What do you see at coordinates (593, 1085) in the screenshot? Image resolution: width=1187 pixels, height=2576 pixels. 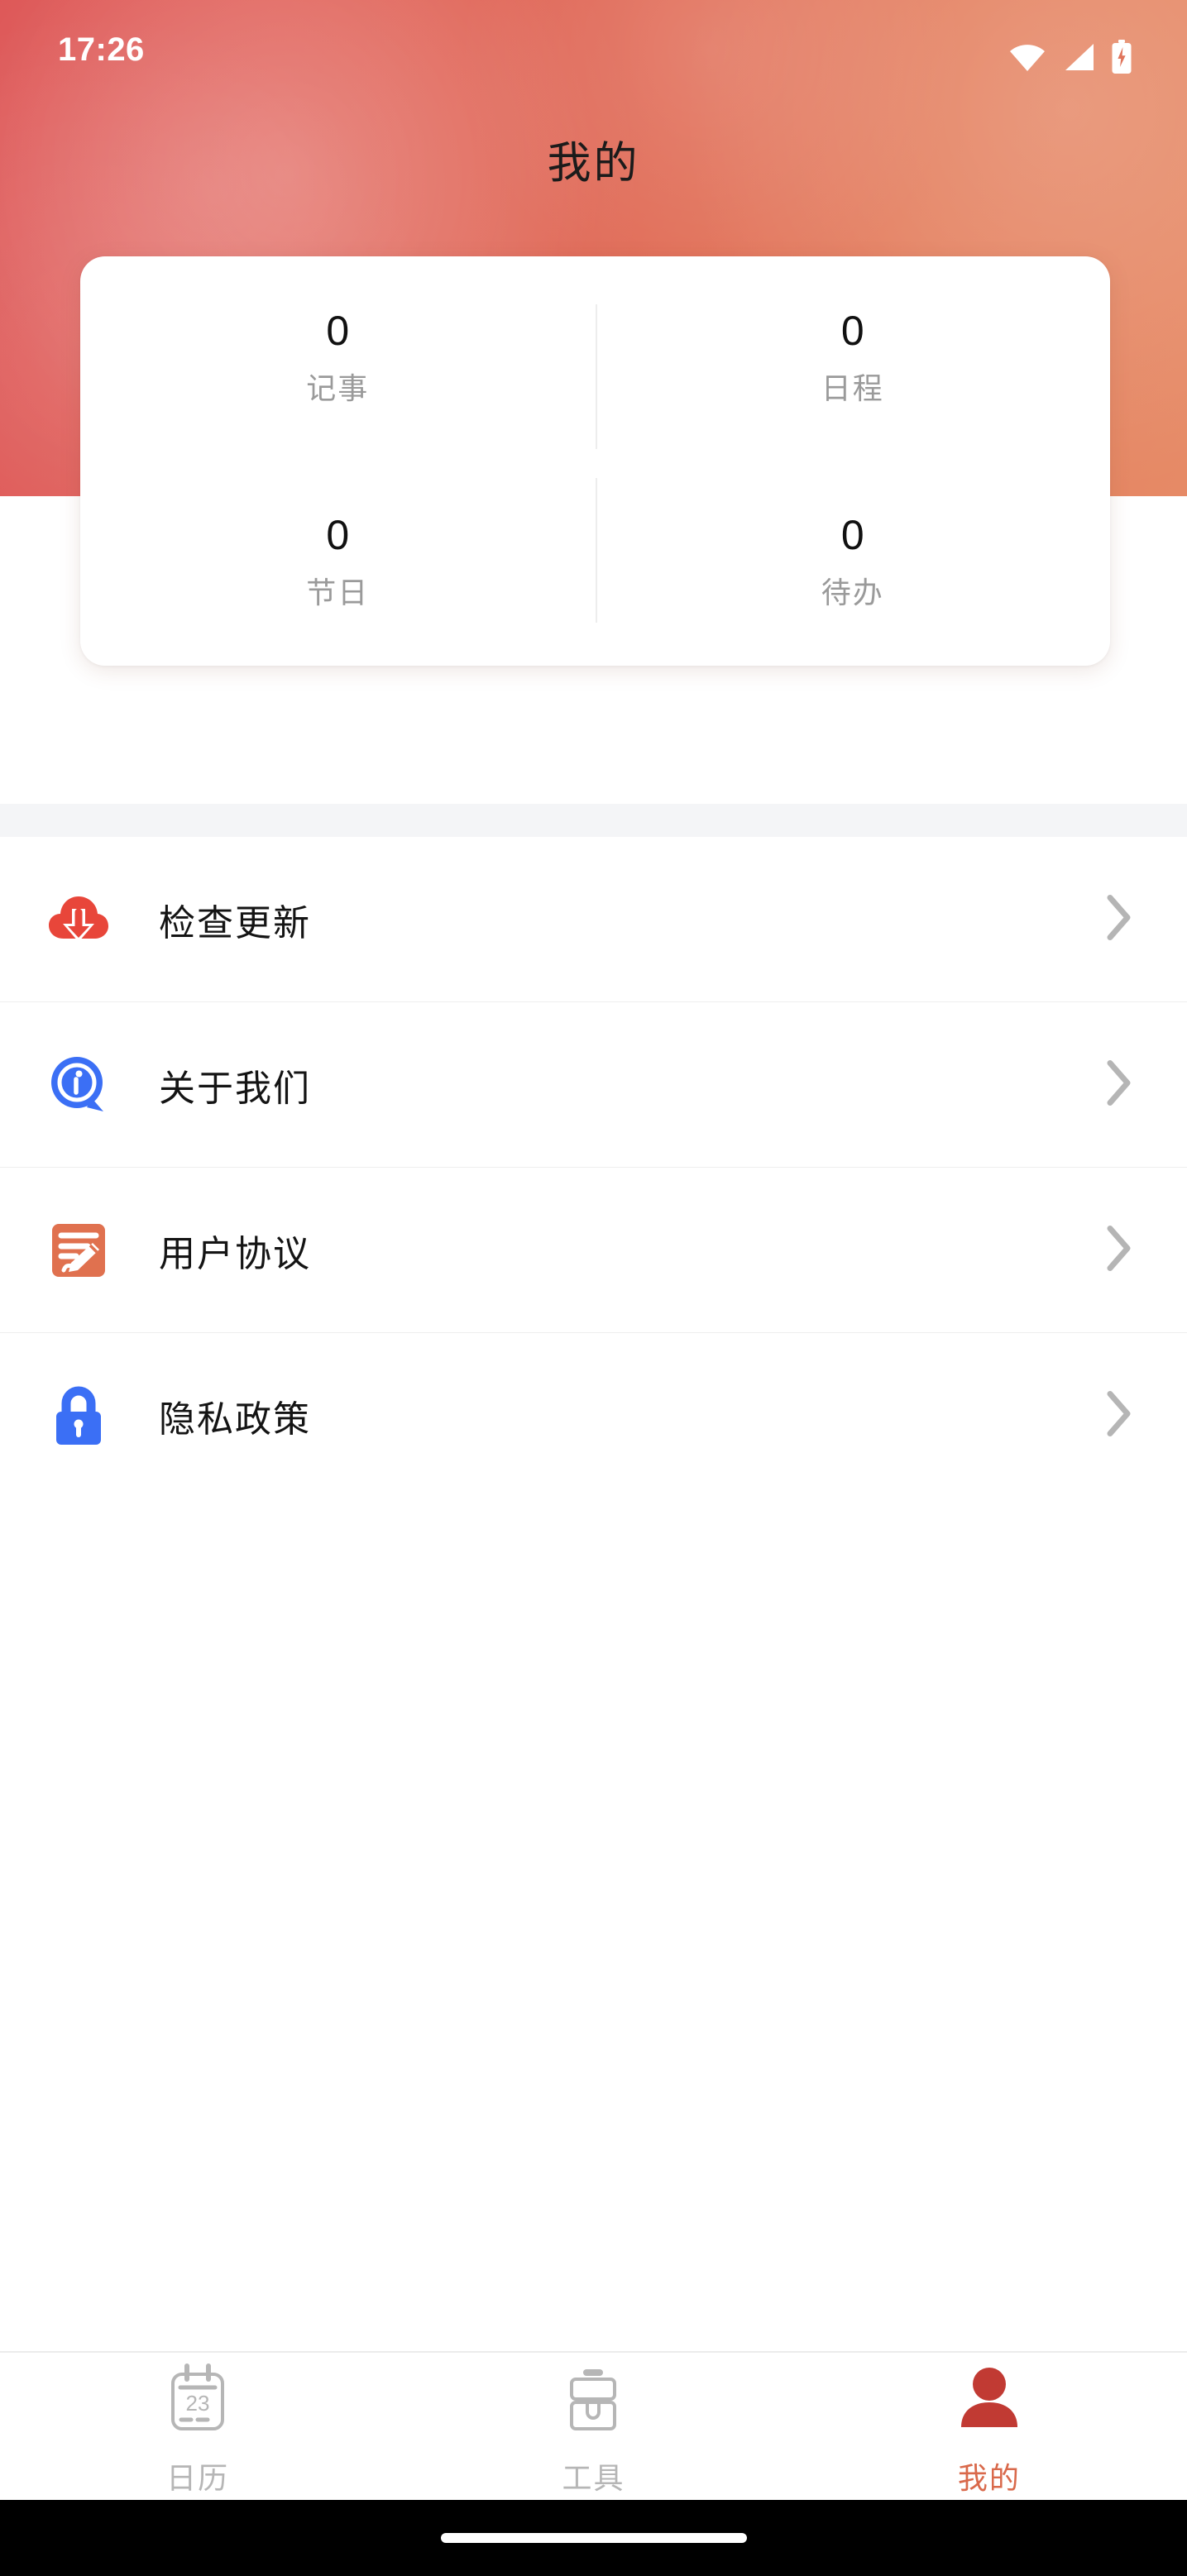 I see `menu-item-about-us: 关于我们` at bounding box center [593, 1085].